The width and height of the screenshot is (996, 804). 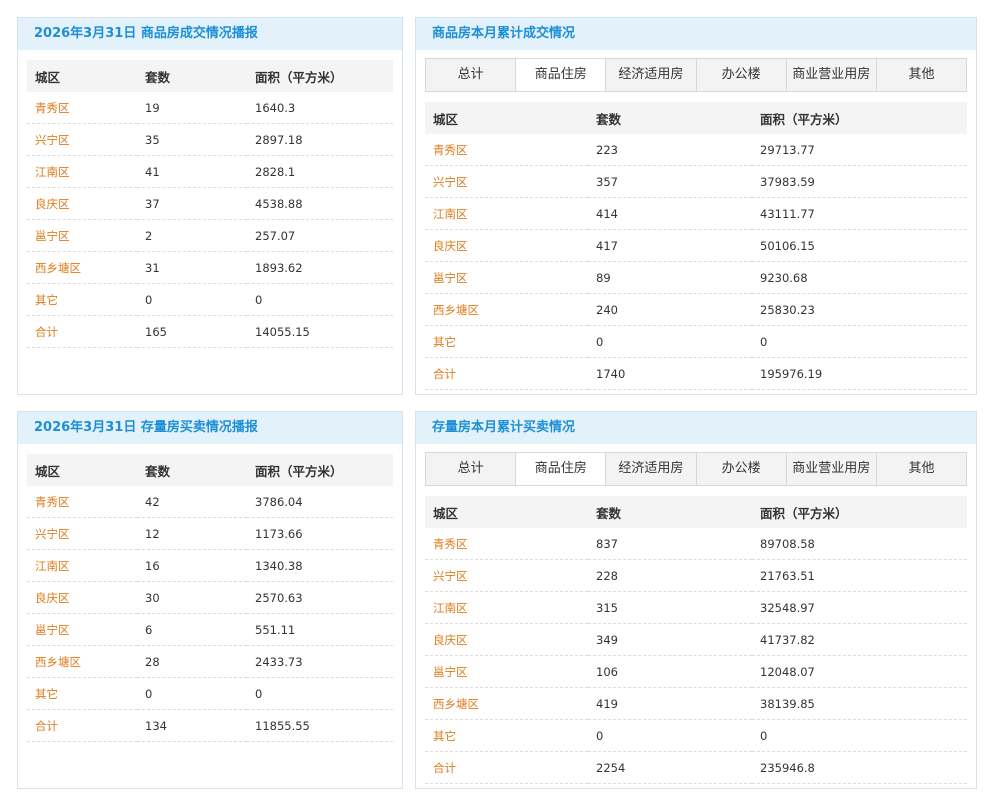 I want to click on panel-title: 商品房本月累计成交情况, so click(x=696, y=34).